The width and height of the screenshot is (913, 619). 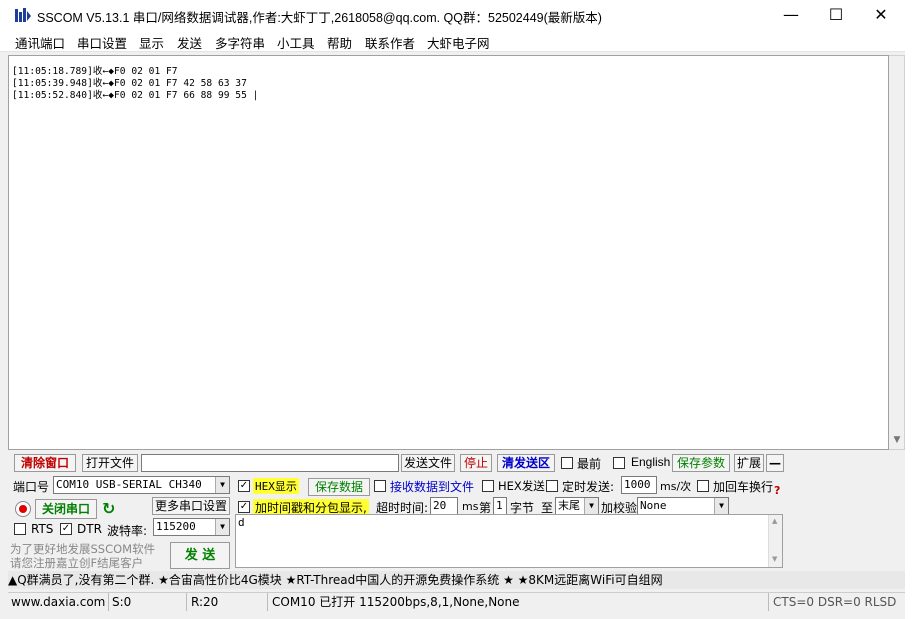 I want to click on save-params-button: 保存参数, so click(x=701, y=463).